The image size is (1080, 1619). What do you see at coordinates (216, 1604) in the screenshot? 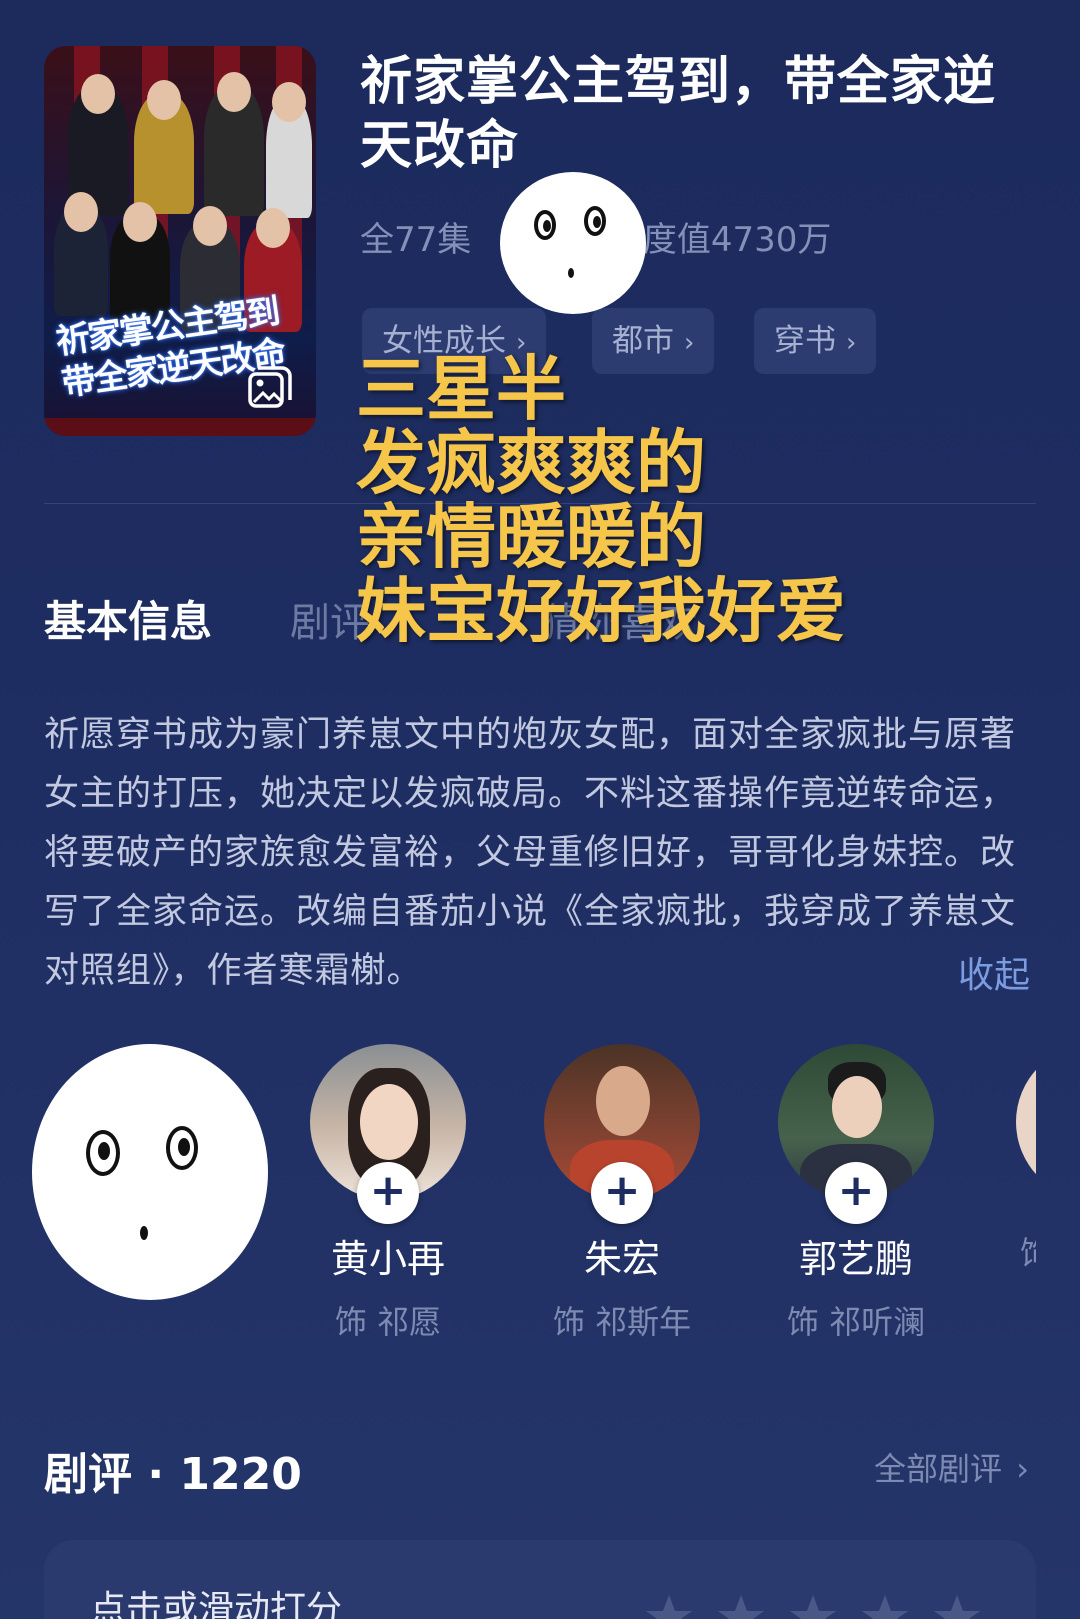
I see `rate-prompt: 点击或滑动打分` at bounding box center [216, 1604].